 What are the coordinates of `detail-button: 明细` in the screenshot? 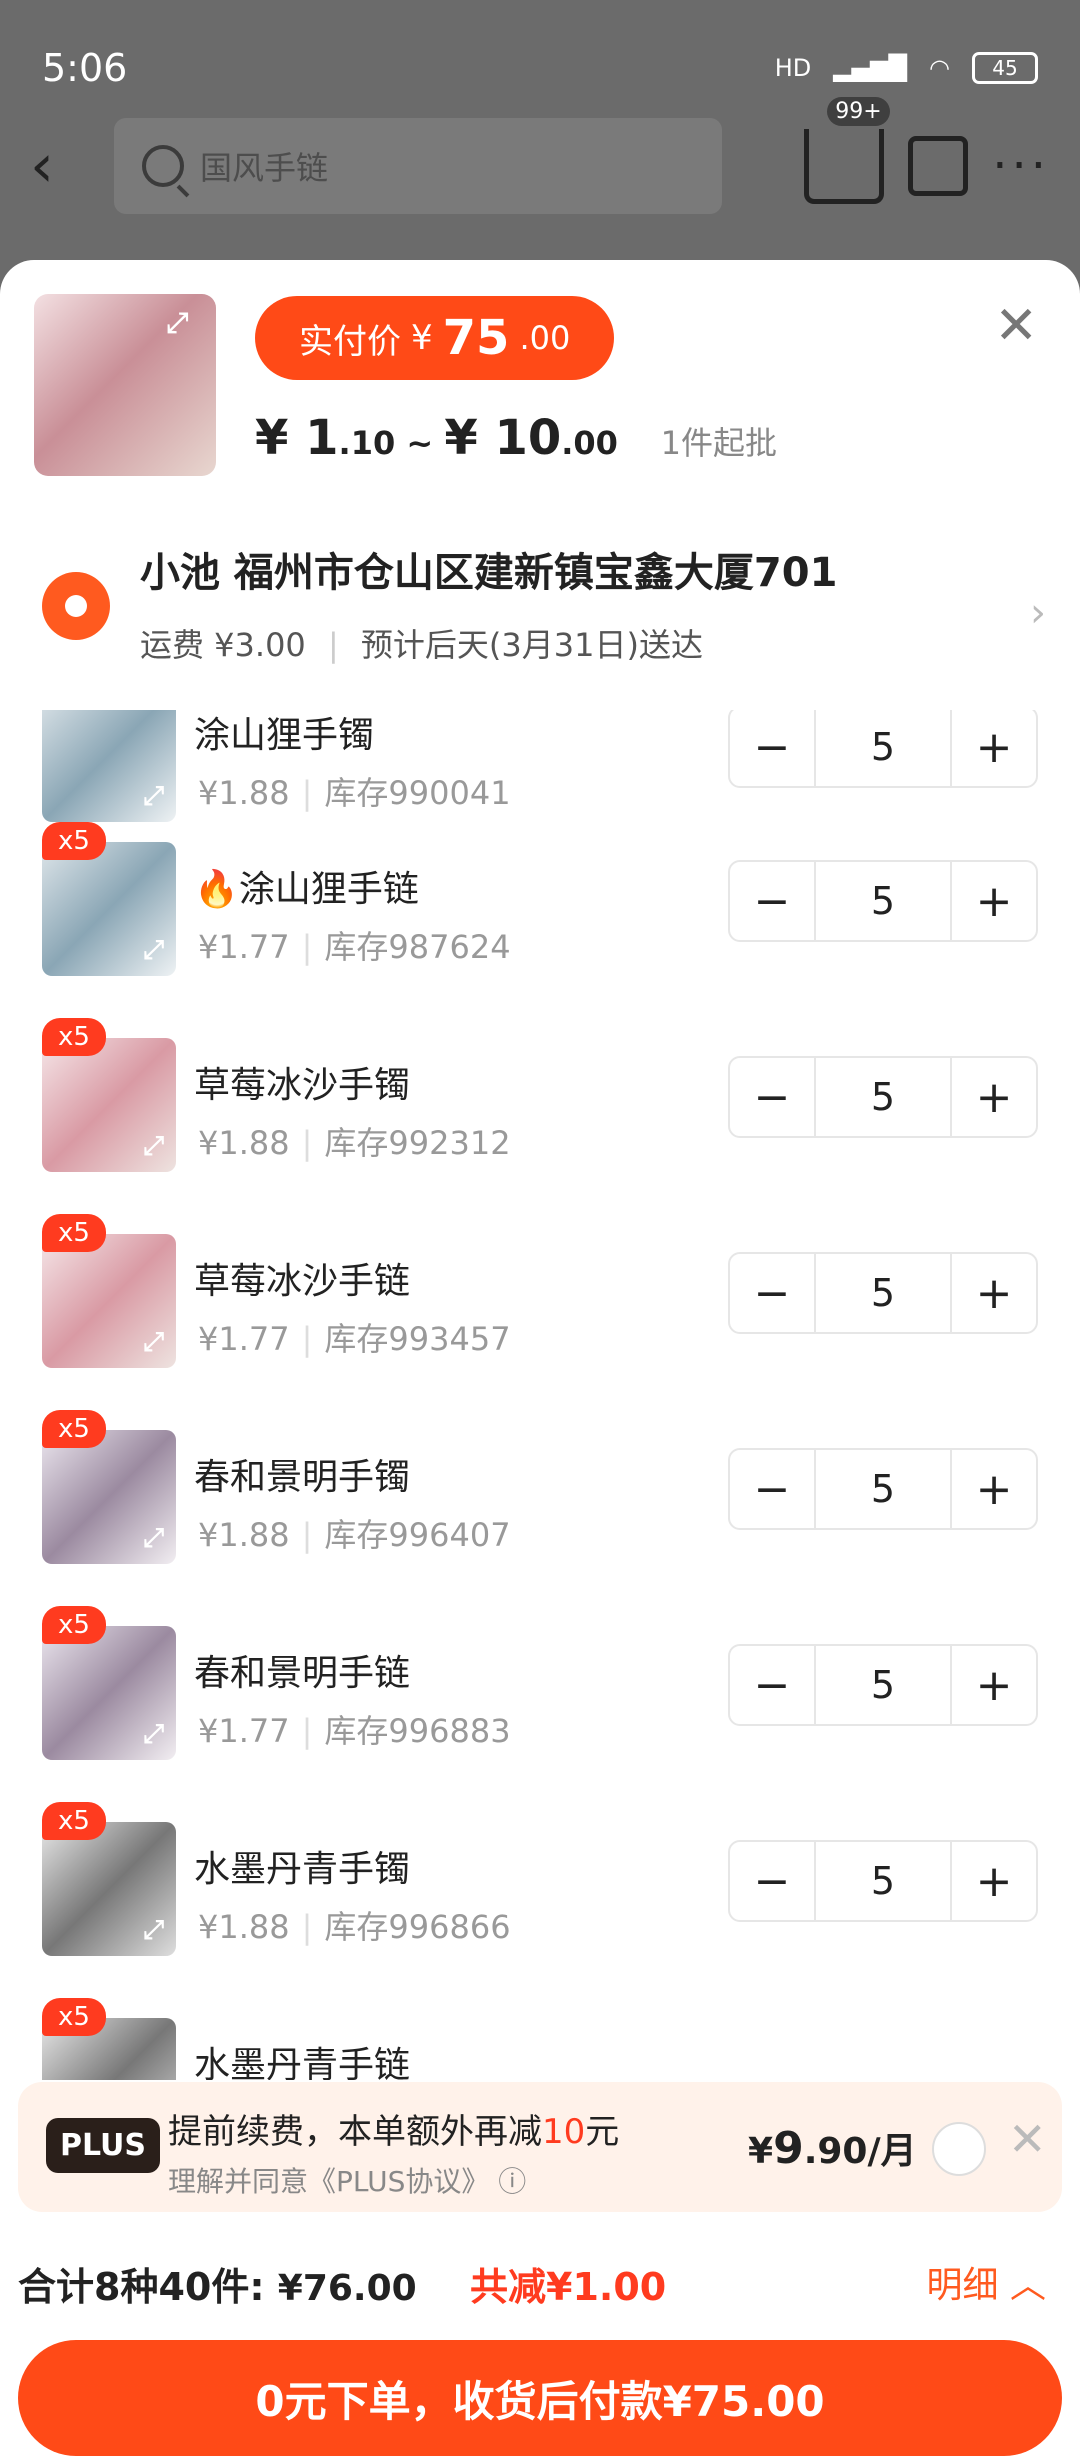 It's located at (963, 2285).